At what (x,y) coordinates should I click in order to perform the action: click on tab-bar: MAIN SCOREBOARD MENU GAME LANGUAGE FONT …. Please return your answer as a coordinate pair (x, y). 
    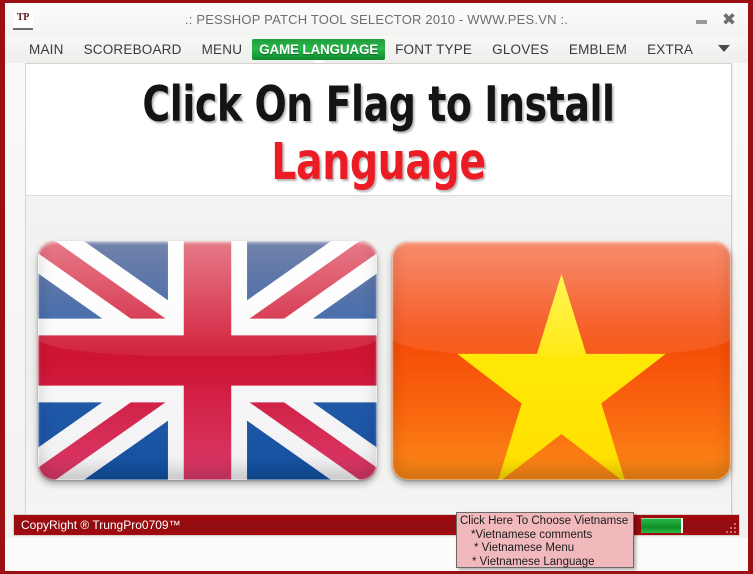
    Looking at the image, I should click on (376, 51).